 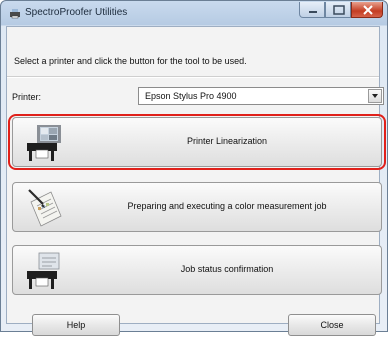 I want to click on printer-select-value: Epson Stylus Pro 4900, so click(x=191, y=96).